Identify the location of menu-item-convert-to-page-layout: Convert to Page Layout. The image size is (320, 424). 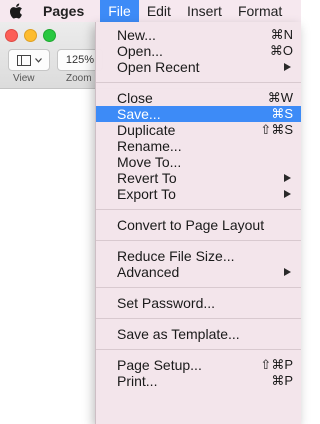
(198, 225).